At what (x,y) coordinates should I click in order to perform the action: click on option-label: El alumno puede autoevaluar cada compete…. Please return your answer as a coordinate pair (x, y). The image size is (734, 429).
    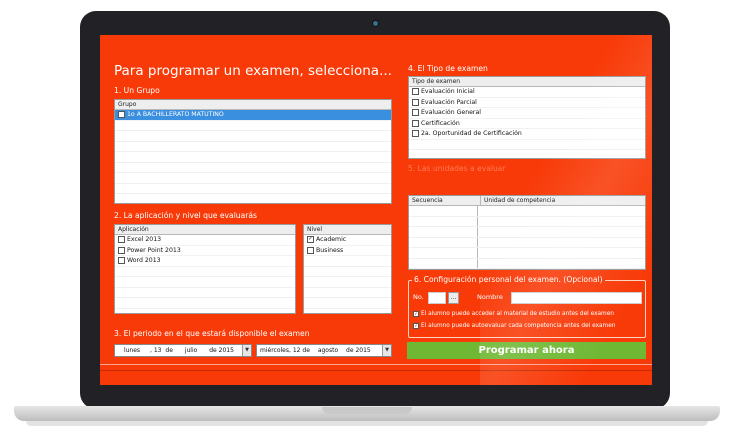
    Looking at the image, I should click on (518, 326).